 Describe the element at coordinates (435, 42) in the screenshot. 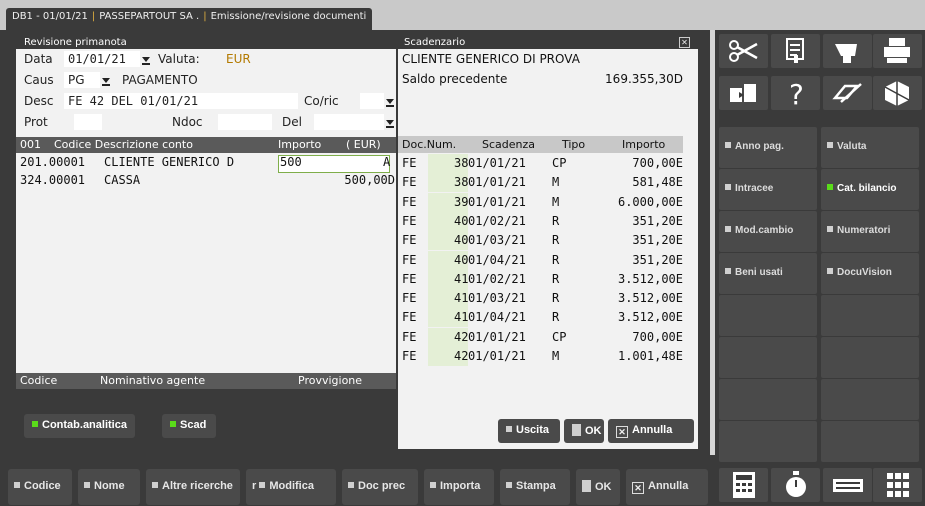

I see `scadenzario-title: Scadenzario` at that location.